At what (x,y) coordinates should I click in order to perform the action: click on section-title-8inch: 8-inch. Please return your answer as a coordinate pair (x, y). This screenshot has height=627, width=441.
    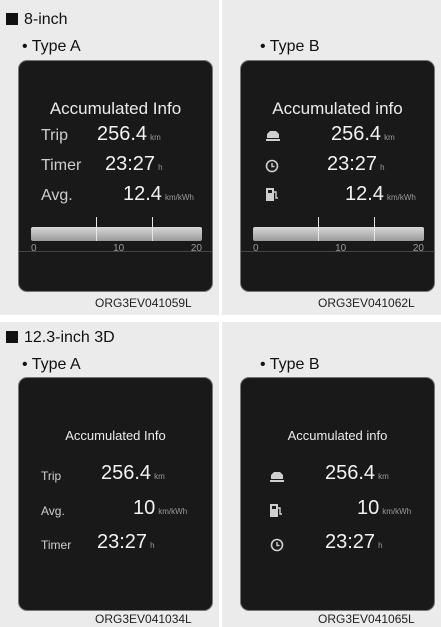
    Looking at the image, I should click on (37, 20).